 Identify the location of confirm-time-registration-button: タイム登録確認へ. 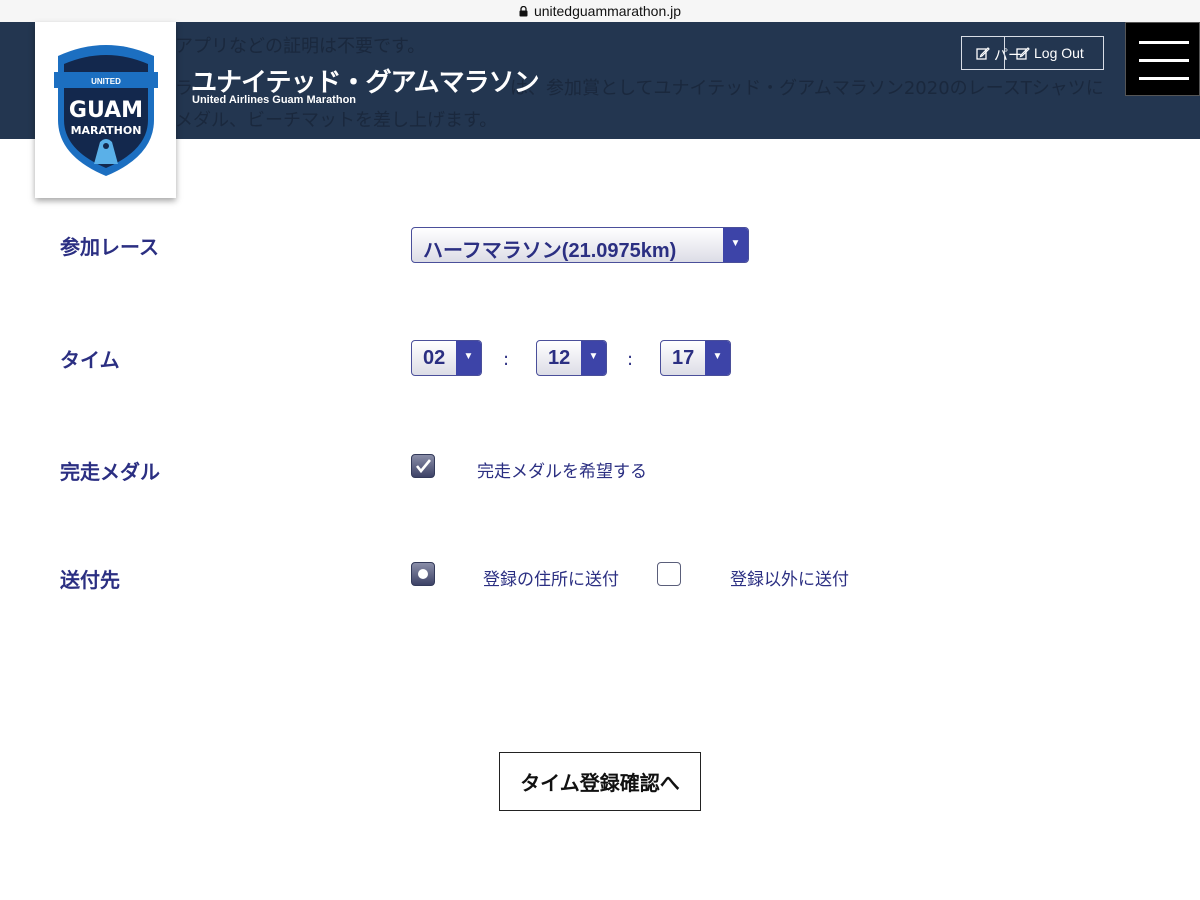
(600, 781).